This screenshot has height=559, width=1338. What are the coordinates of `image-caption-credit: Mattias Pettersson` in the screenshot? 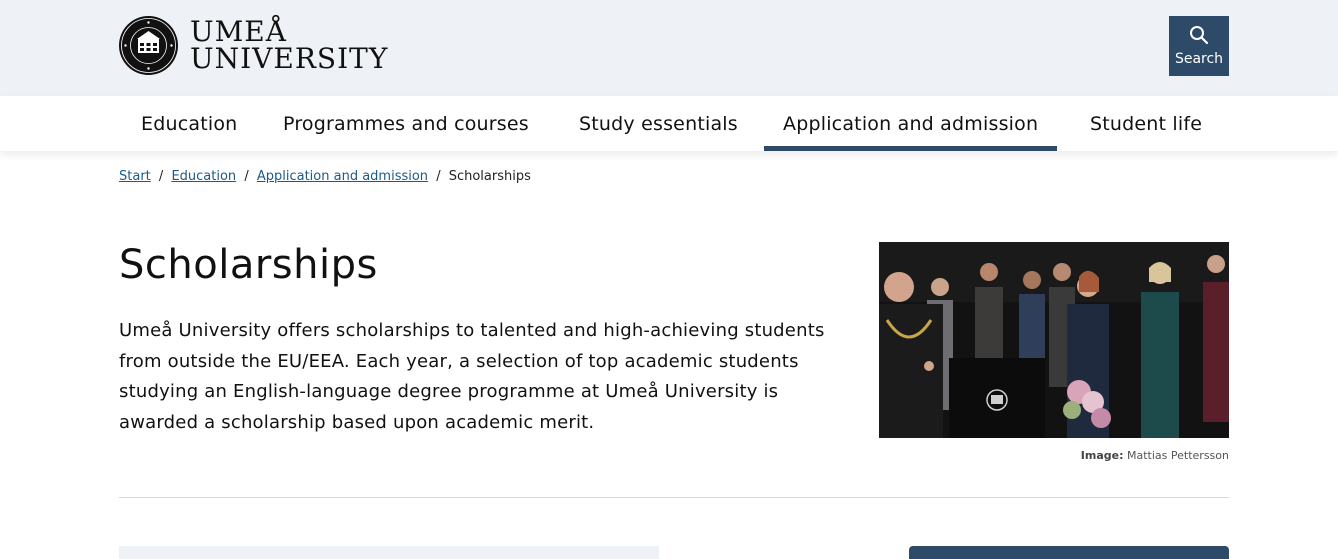 It's located at (1178, 455).